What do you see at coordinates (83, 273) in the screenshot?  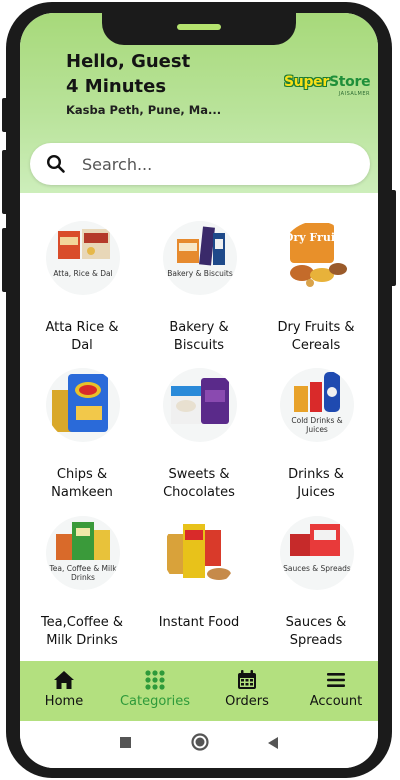 I see `atta-rice-dal-caption: Atta, Rice & Dal` at bounding box center [83, 273].